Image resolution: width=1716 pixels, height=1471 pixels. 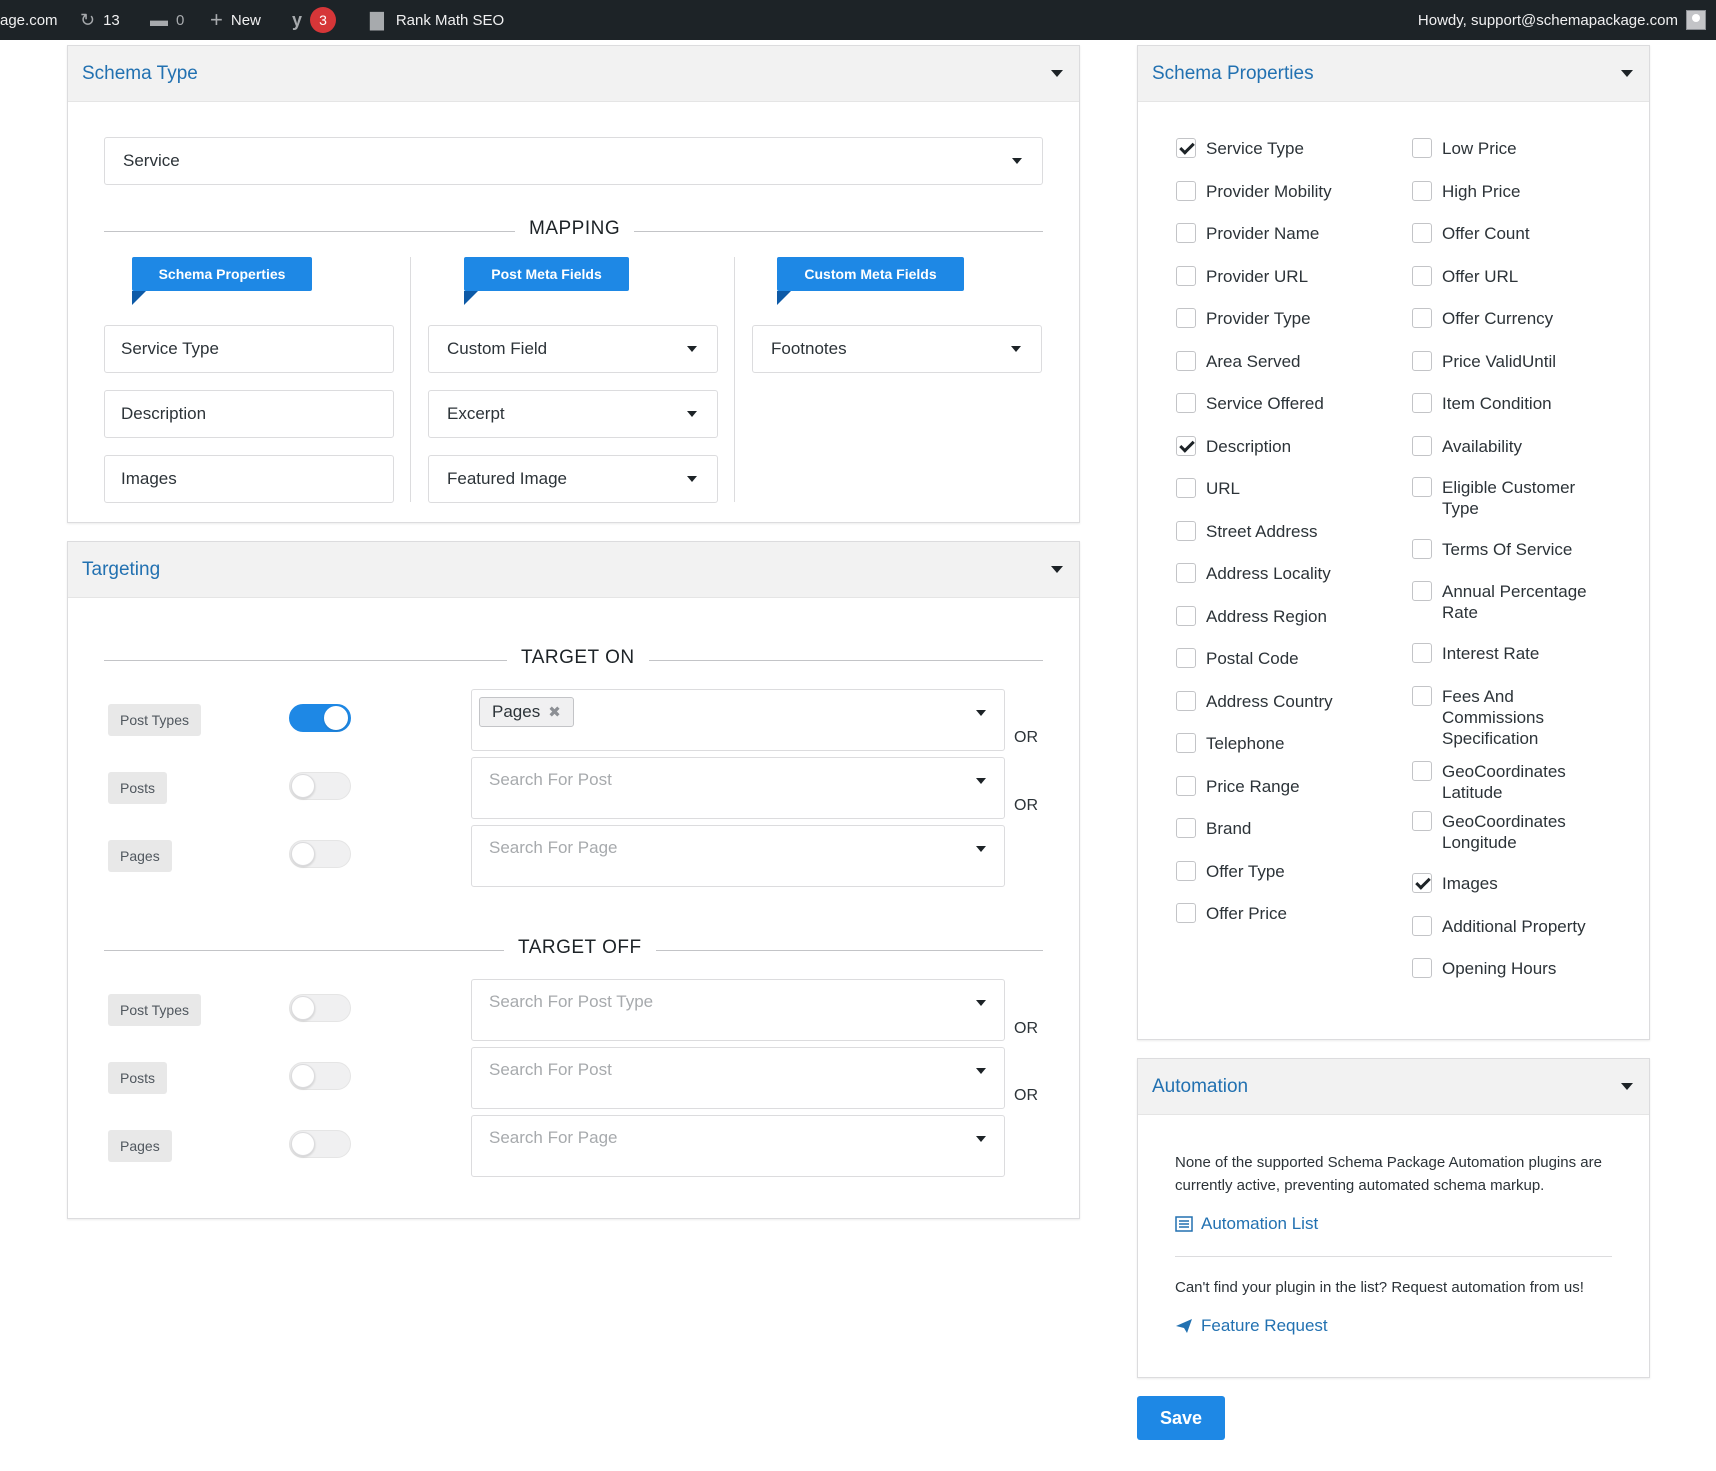 What do you see at coordinates (320, 1076) in the screenshot?
I see `target-off-posts-toggle` at bounding box center [320, 1076].